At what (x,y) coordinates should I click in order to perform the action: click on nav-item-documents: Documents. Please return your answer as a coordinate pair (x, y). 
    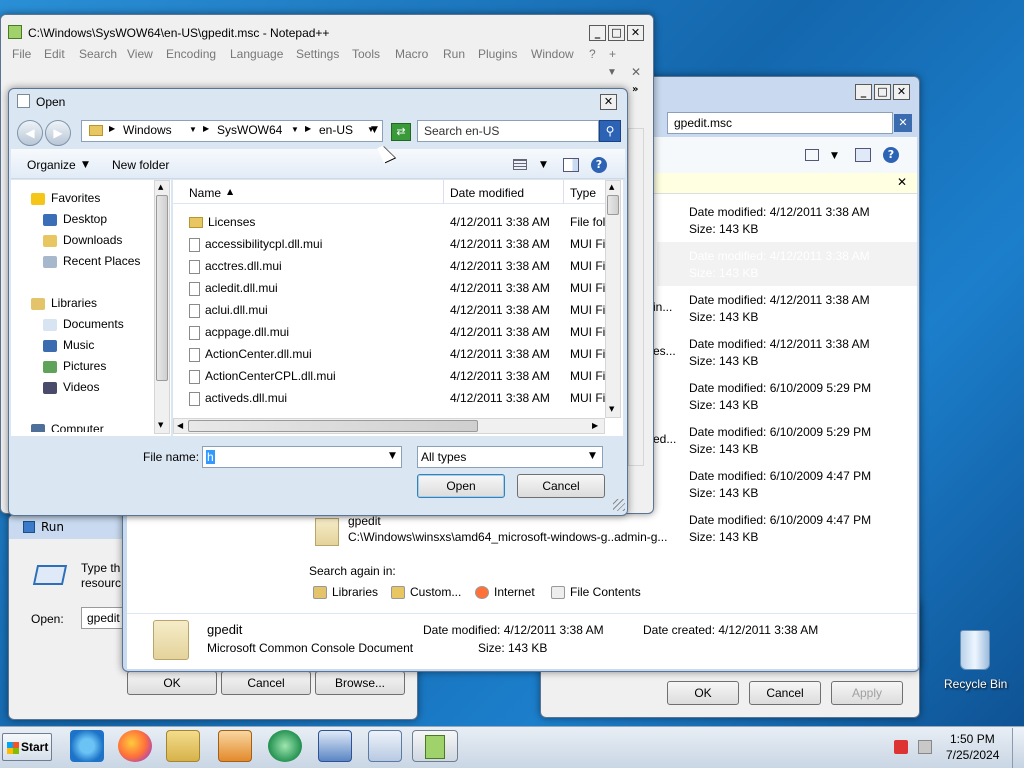
    Looking at the image, I should click on (83, 324).